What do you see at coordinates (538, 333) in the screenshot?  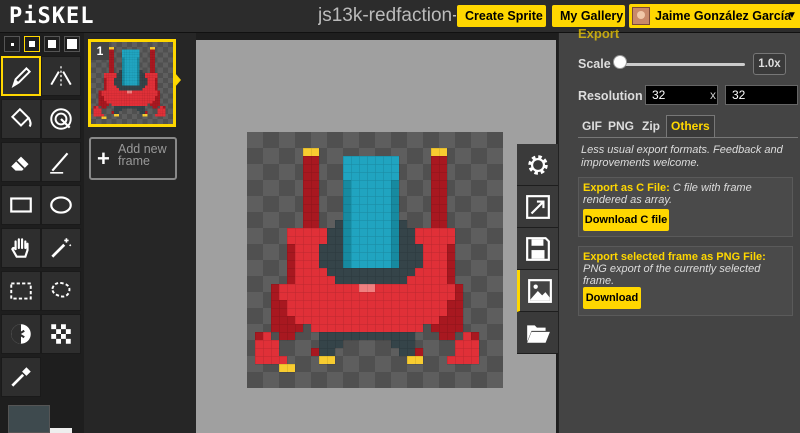 I see `import-tab` at bounding box center [538, 333].